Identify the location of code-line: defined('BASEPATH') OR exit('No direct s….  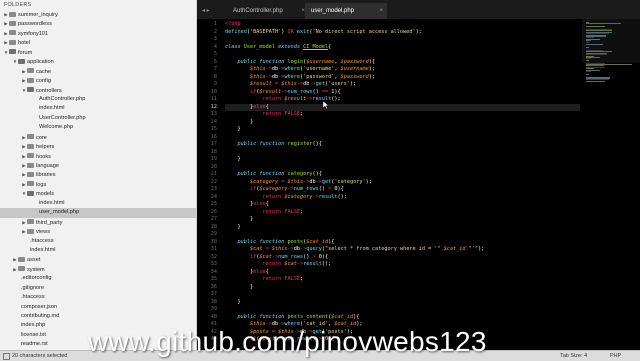
(323, 33).